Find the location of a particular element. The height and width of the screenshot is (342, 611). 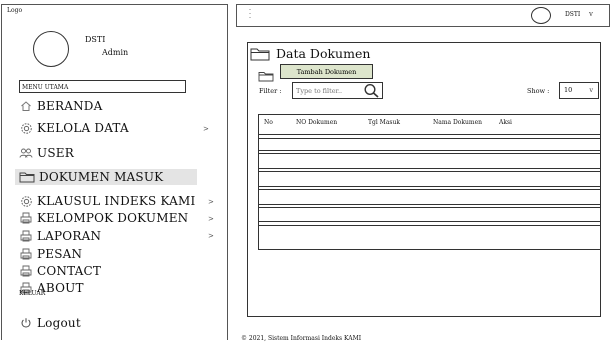

page-size-value: 10 is located at coordinates (568, 90).